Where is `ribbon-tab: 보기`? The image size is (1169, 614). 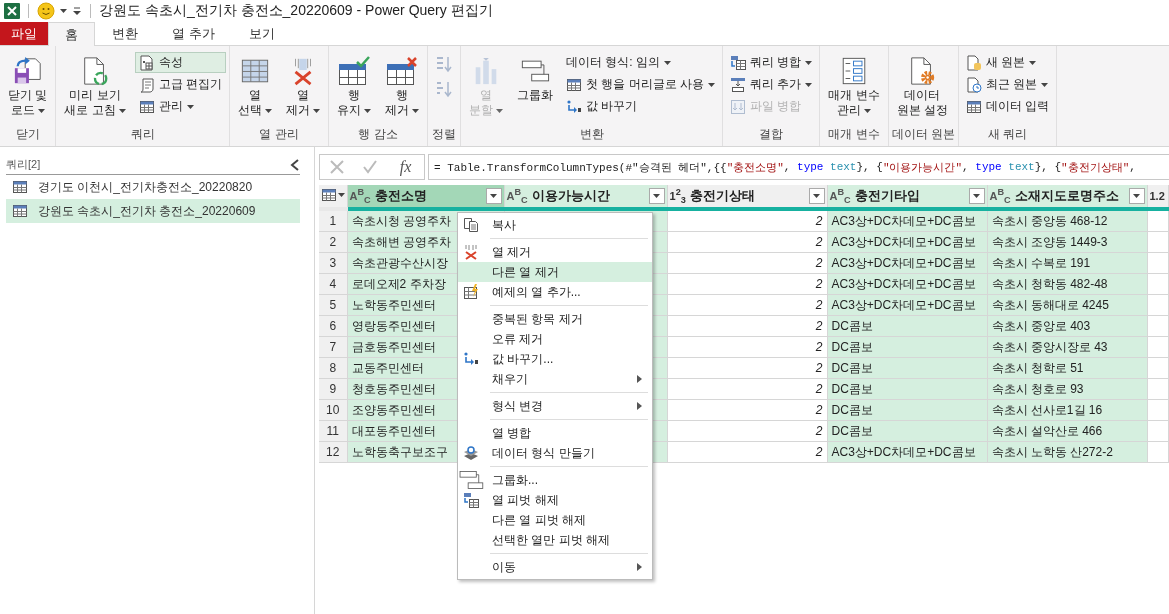 ribbon-tab: 보기 is located at coordinates (261, 33).